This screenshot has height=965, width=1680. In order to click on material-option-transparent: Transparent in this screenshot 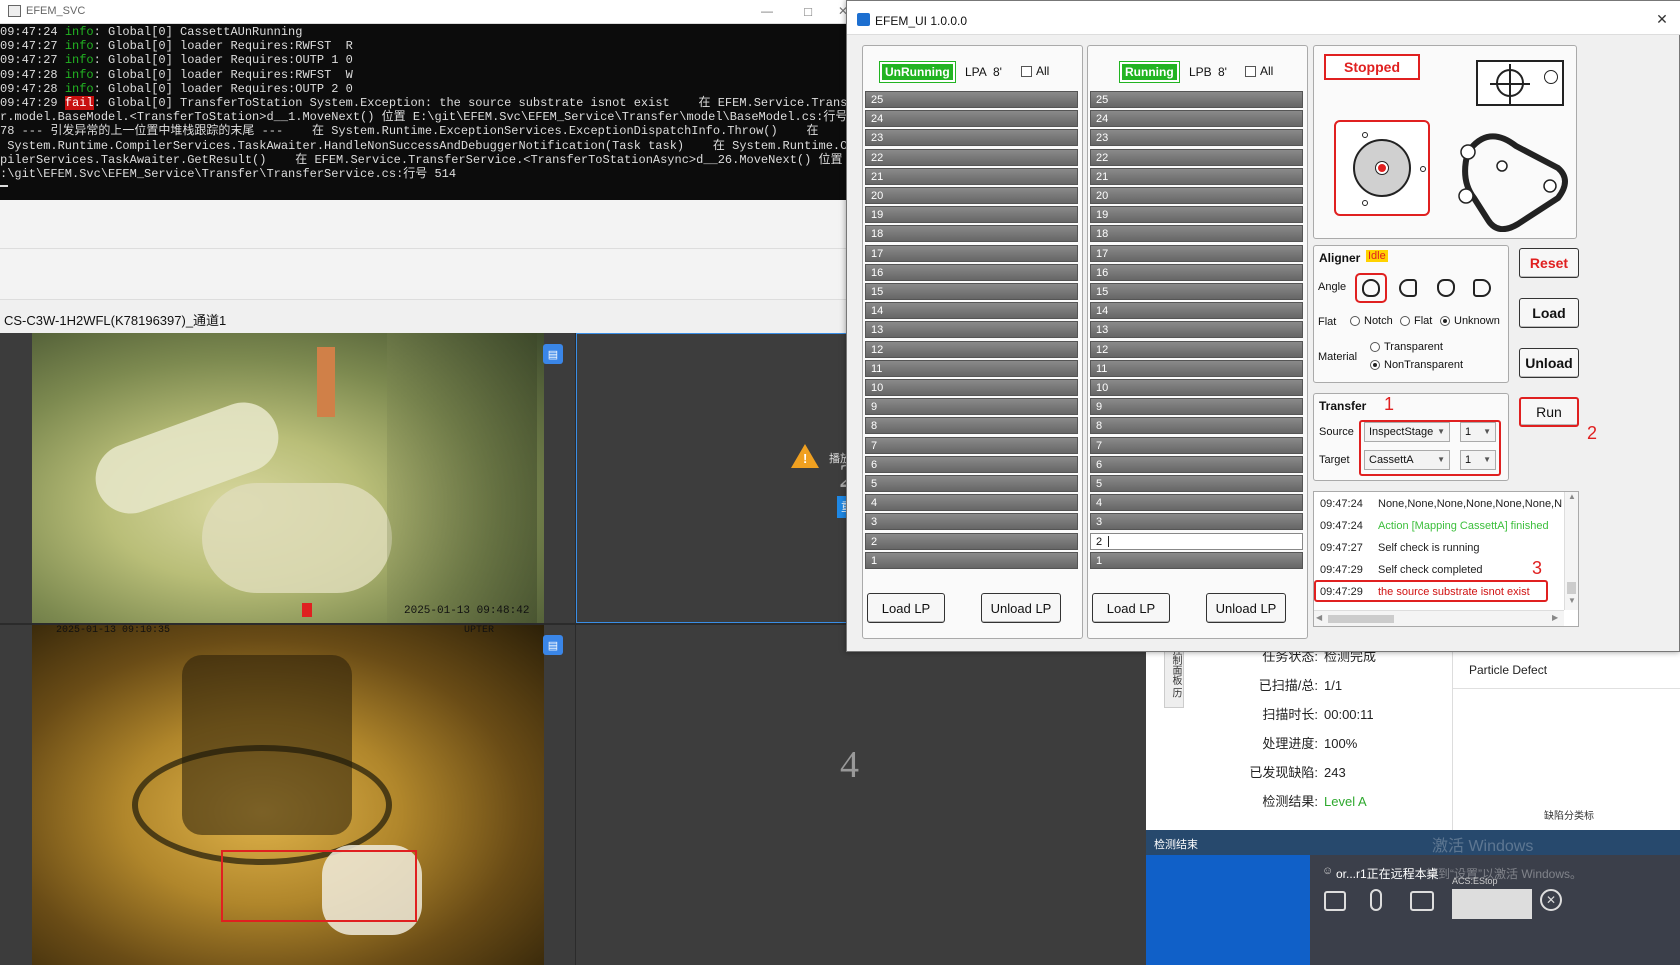, I will do `click(1406, 347)`.